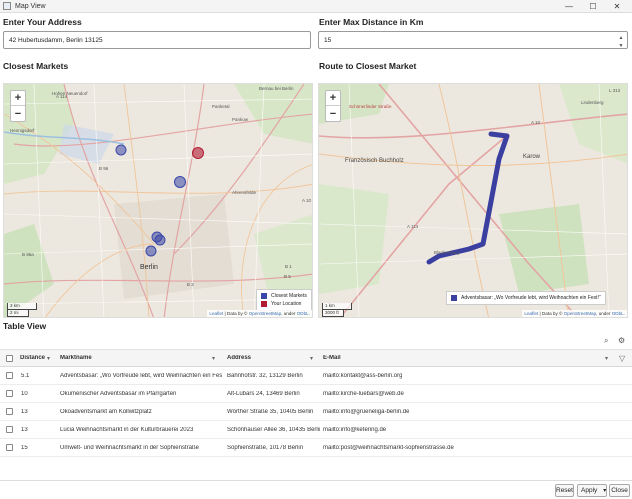 Image resolution: width=632 pixels, height=499 pixels. What do you see at coordinates (240, 119) in the screenshot?
I see `place-label: Pankow` at bounding box center [240, 119].